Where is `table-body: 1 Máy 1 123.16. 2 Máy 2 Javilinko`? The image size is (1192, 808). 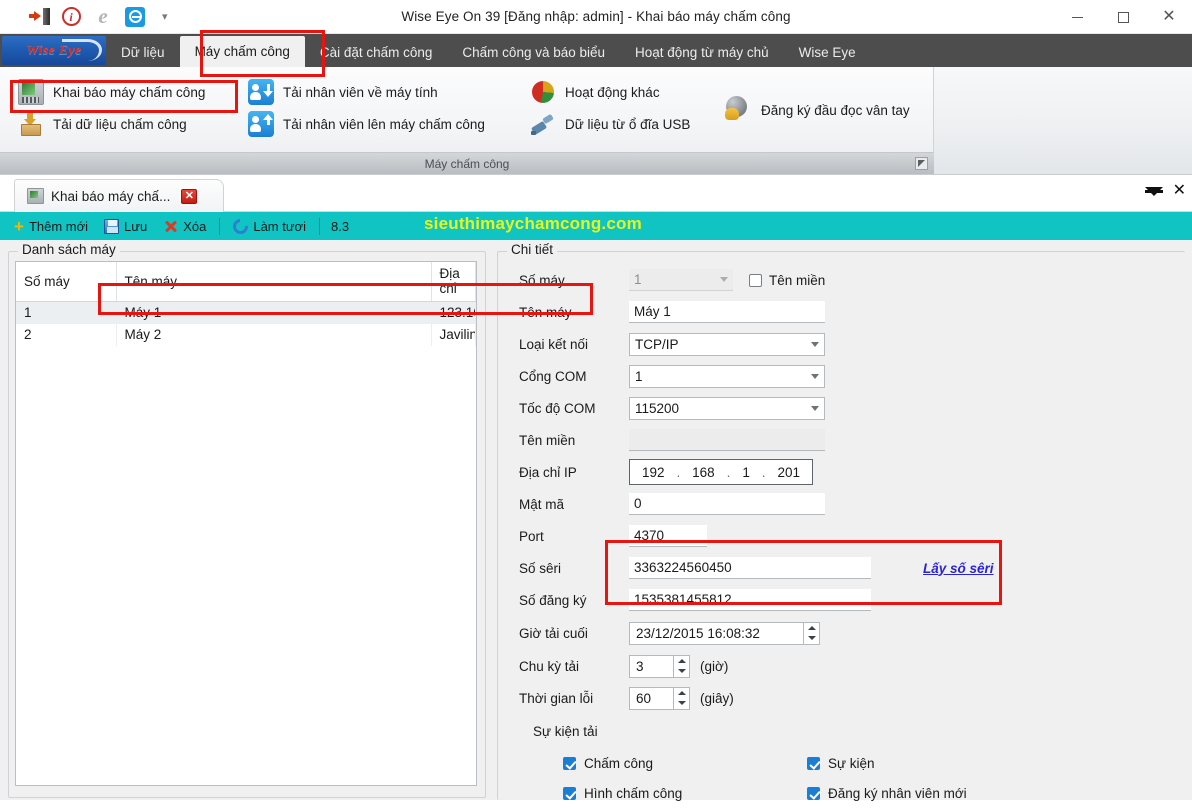
table-body: 1 Máy 1 123.16. 2 Máy 2 Javilinko is located at coordinates (246, 323).